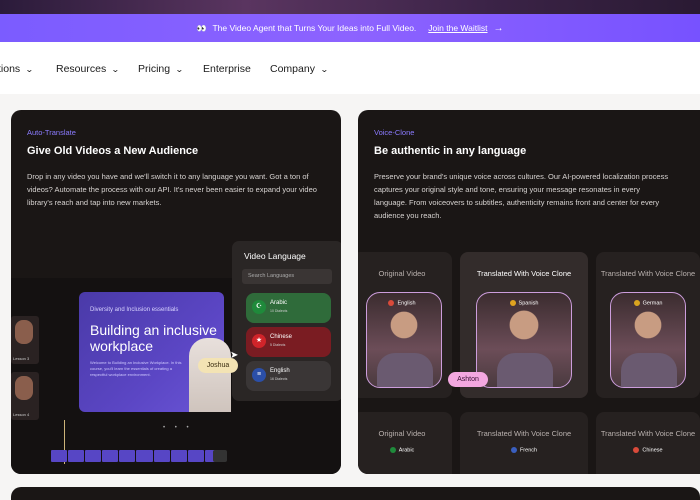 This screenshot has width=700, height=500. I want to click on nav-label: Resources, so click(81, 69).